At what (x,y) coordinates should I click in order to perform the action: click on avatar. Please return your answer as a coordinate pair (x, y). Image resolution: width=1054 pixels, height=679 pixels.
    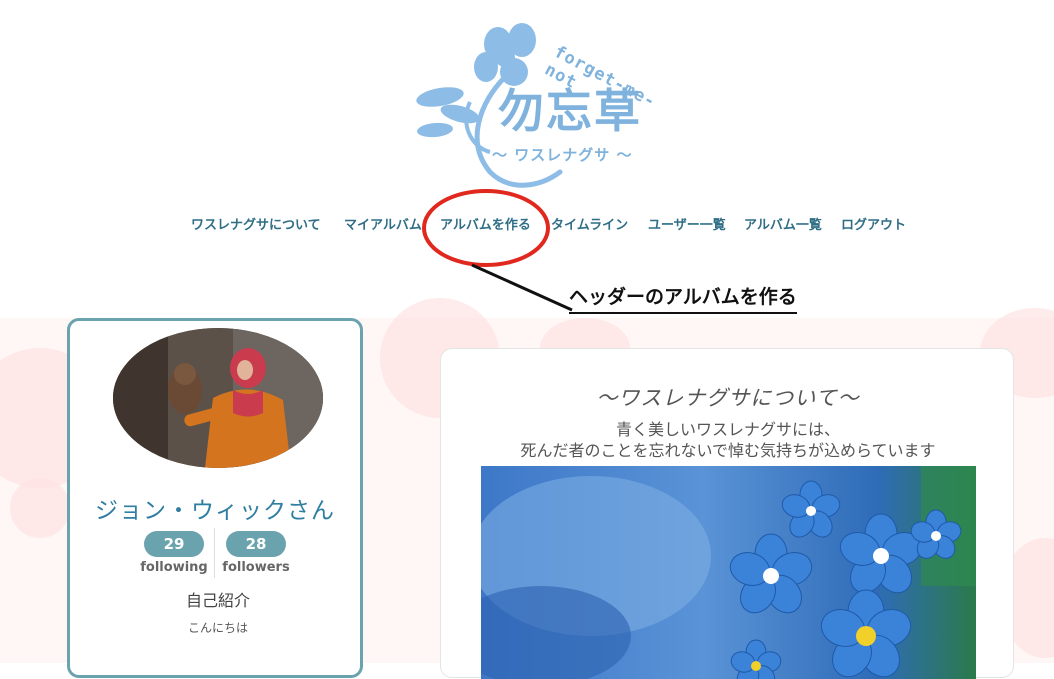
    Looking at the image, I should click on (218, 398).